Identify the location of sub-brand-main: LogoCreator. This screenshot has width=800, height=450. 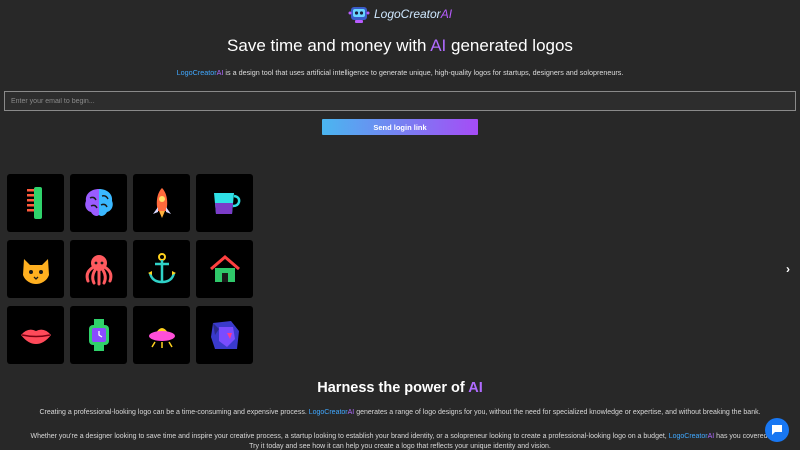
(196, 72).